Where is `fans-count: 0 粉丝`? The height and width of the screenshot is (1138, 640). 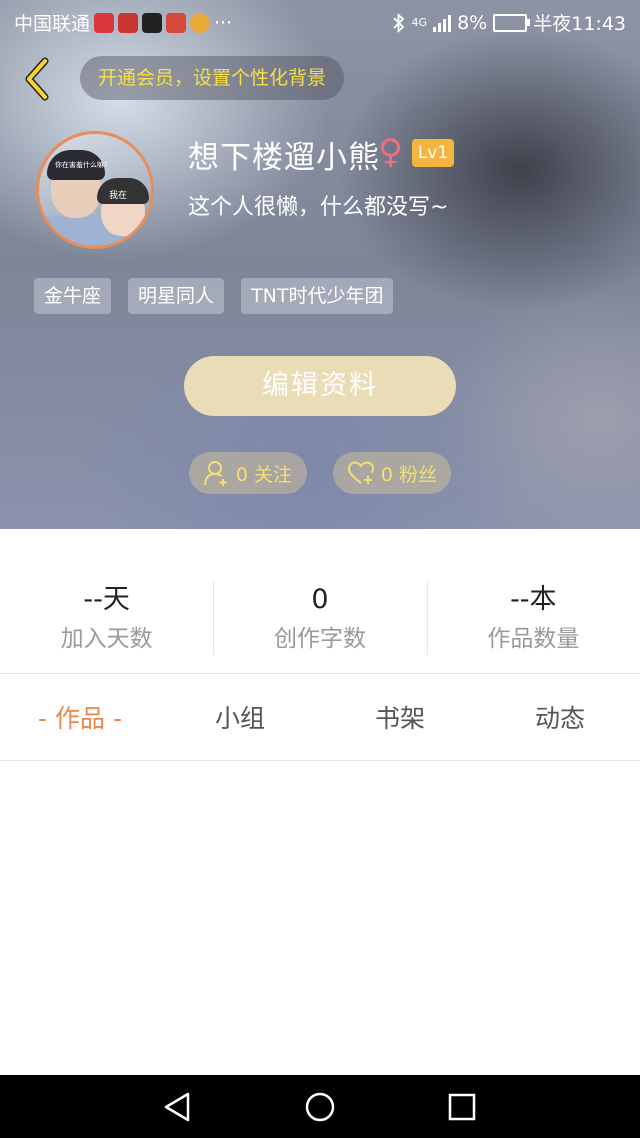 fans-count: 0 粉丝 is located at coordinates (409, 474).